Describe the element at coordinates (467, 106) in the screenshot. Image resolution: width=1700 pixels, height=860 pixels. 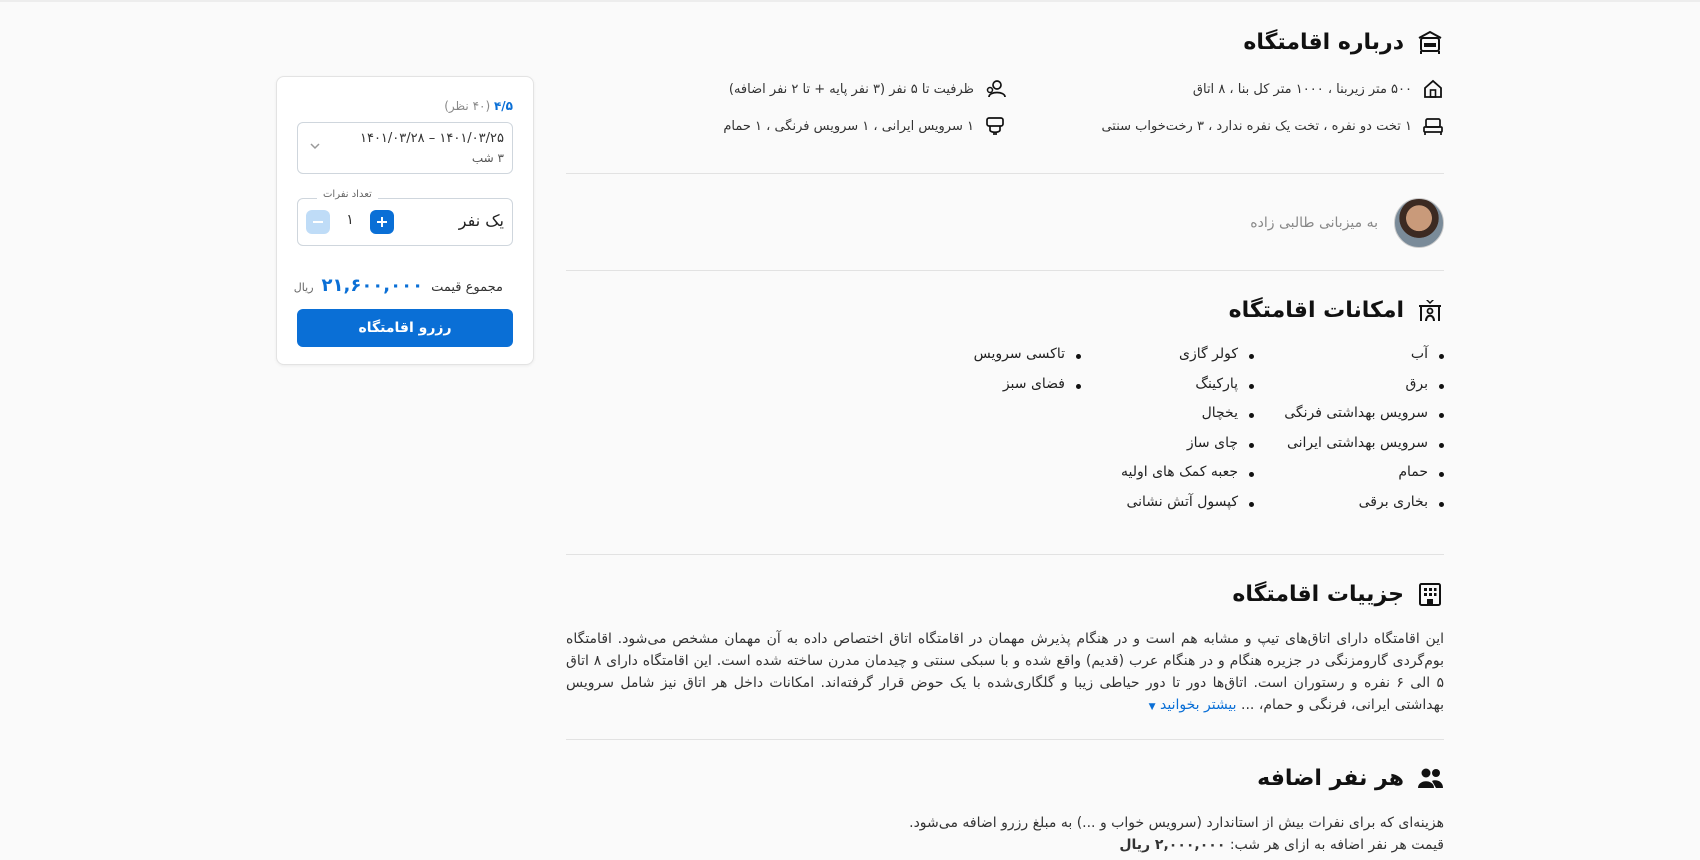
I see `rating-reviews: (۴۰ نظر)` at that location.